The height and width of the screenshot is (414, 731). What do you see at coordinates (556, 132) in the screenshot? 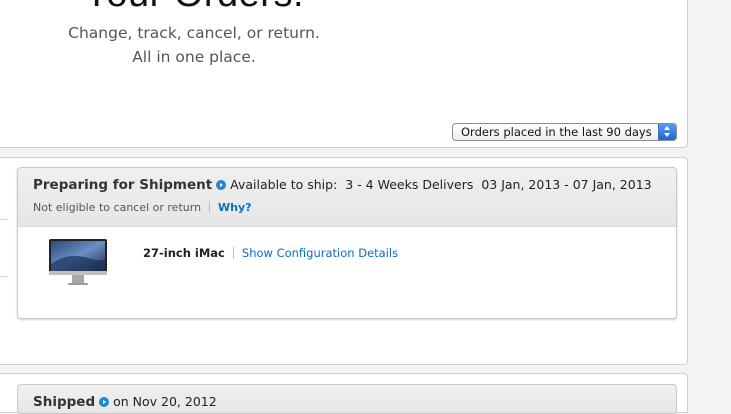
I see `filter-selected-value: Orders placed in the last 90 days` at bounding box center [556, 132].